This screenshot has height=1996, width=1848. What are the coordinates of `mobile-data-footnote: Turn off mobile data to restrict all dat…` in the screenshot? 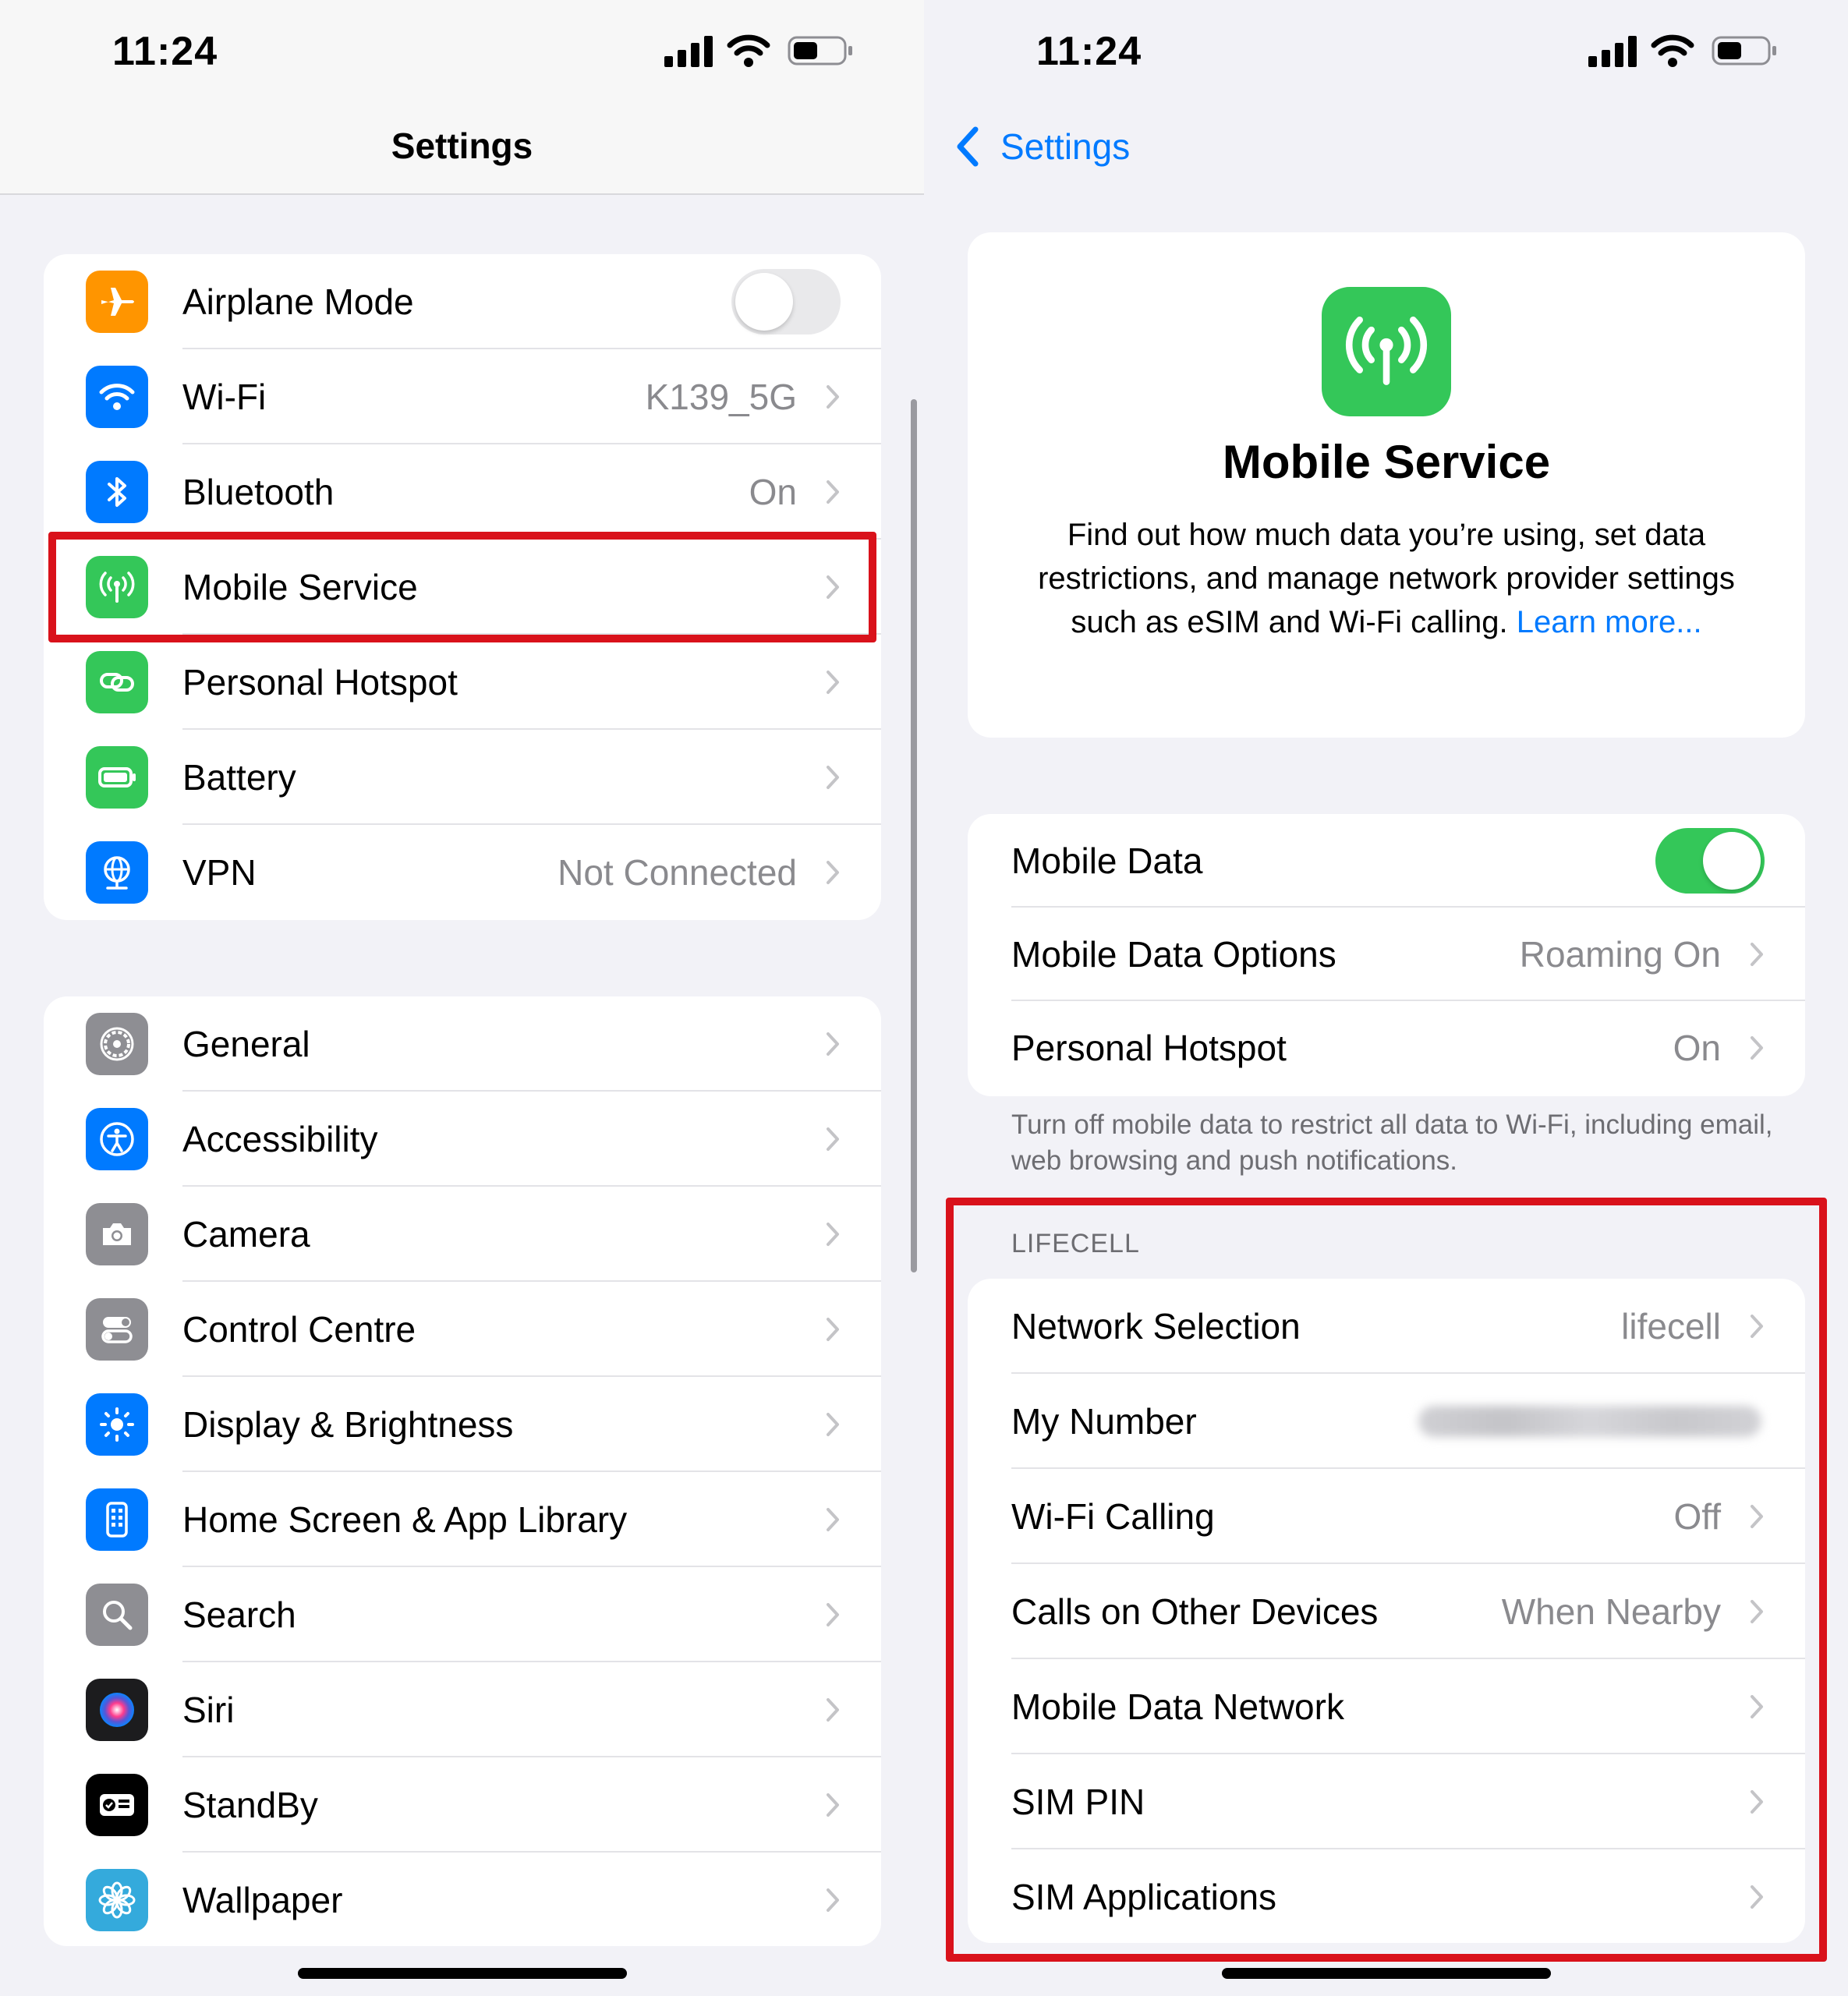 It's located at (1392, 1142).